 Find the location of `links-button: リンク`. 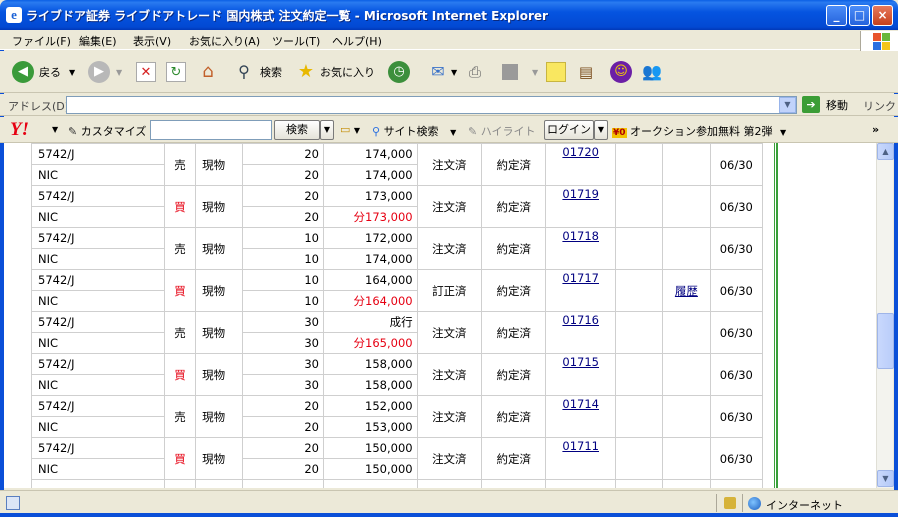

links-button: リンク is located at coordinates (879, 106).